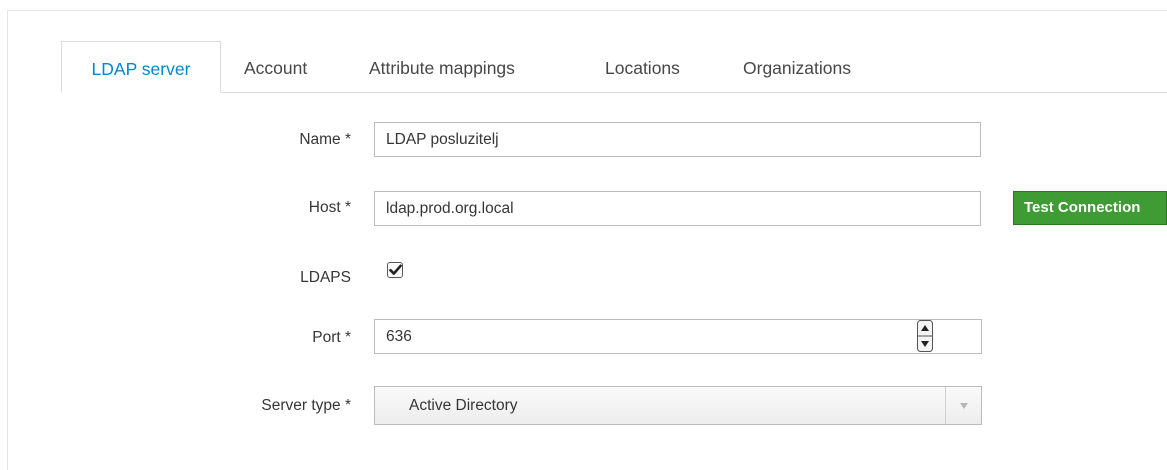 The image size is (1167, 470). I want to click on port-stepper, so click(925, 336).